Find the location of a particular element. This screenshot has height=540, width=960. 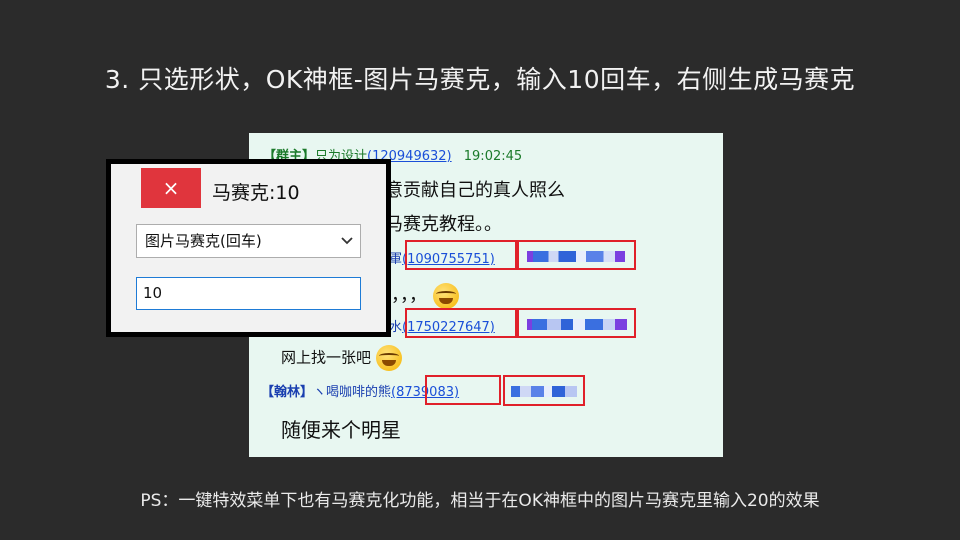

chevron-down-icon is located at coordinates (347, 241).